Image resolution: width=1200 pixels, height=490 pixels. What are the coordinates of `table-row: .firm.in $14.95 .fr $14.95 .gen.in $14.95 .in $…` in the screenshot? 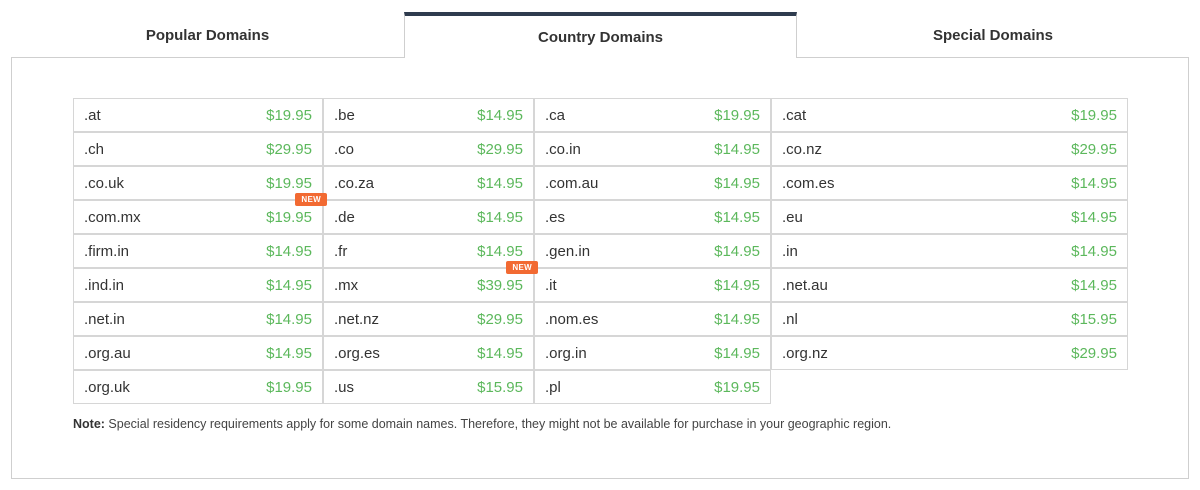 It's located at (600, 251).